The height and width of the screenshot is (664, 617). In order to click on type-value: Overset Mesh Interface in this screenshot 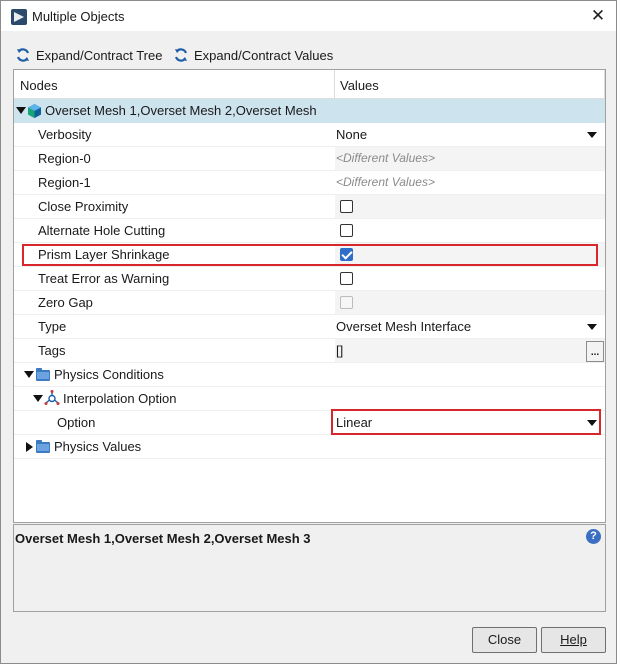, I will do `click(404, 326)`.